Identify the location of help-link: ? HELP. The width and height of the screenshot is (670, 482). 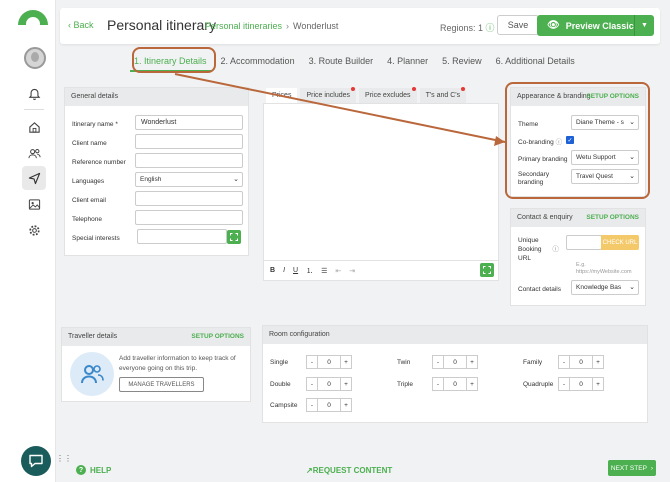
(93, 470).